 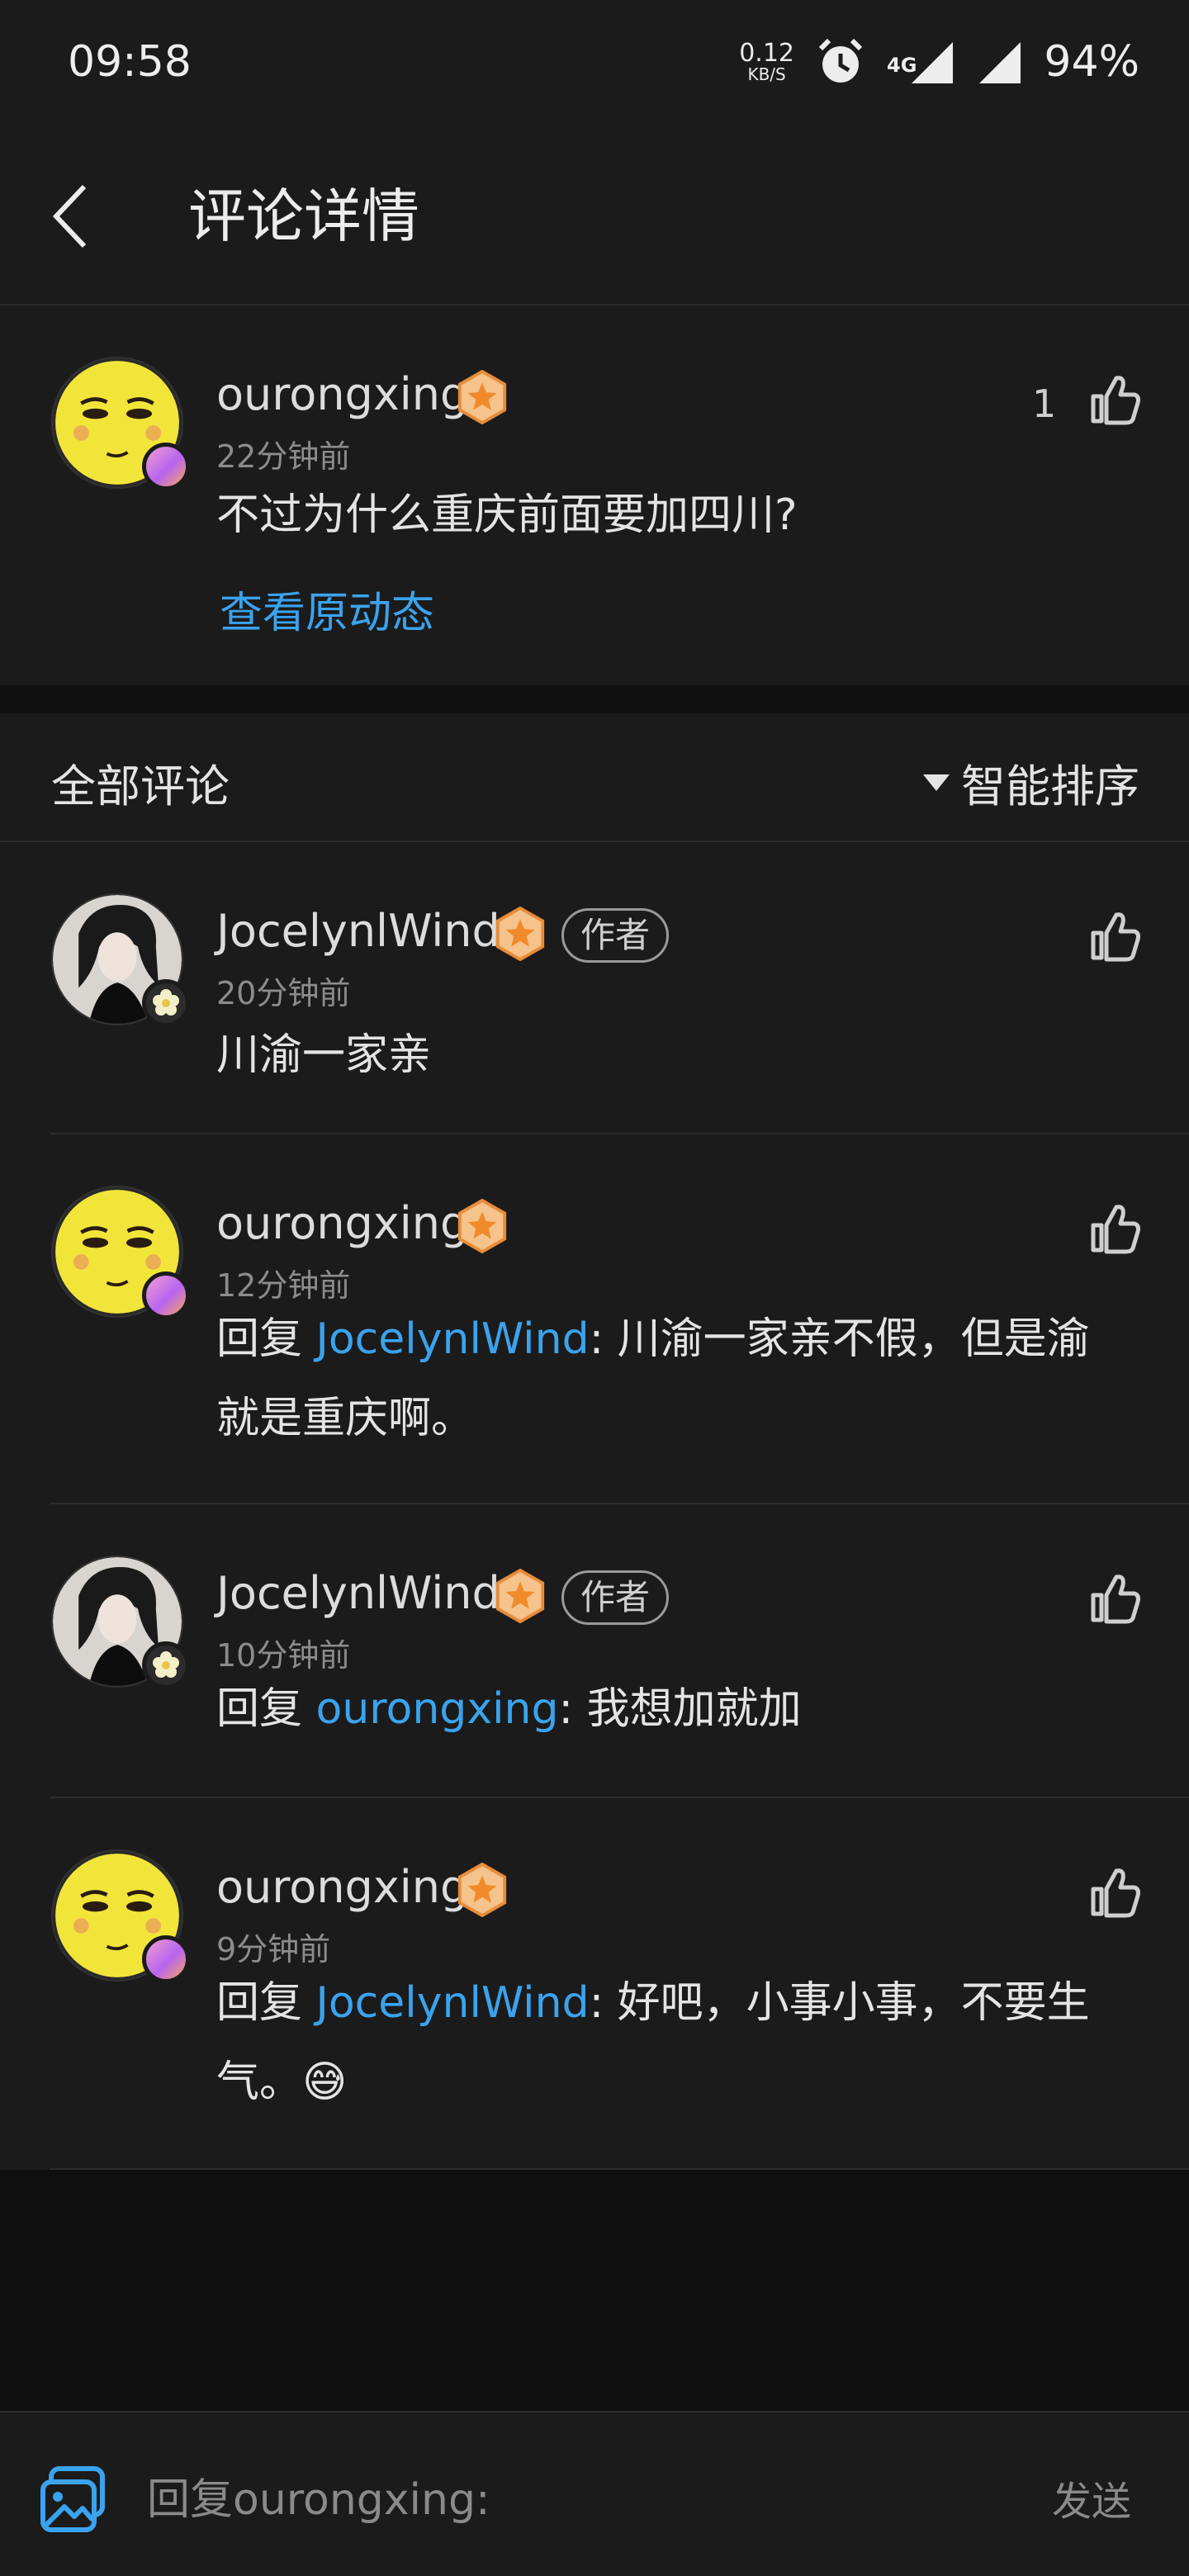 What do you see at coordinates (594, 214) in the screenshot?
I see `top-bar: 评论详情` at bounding box center [594, 214].